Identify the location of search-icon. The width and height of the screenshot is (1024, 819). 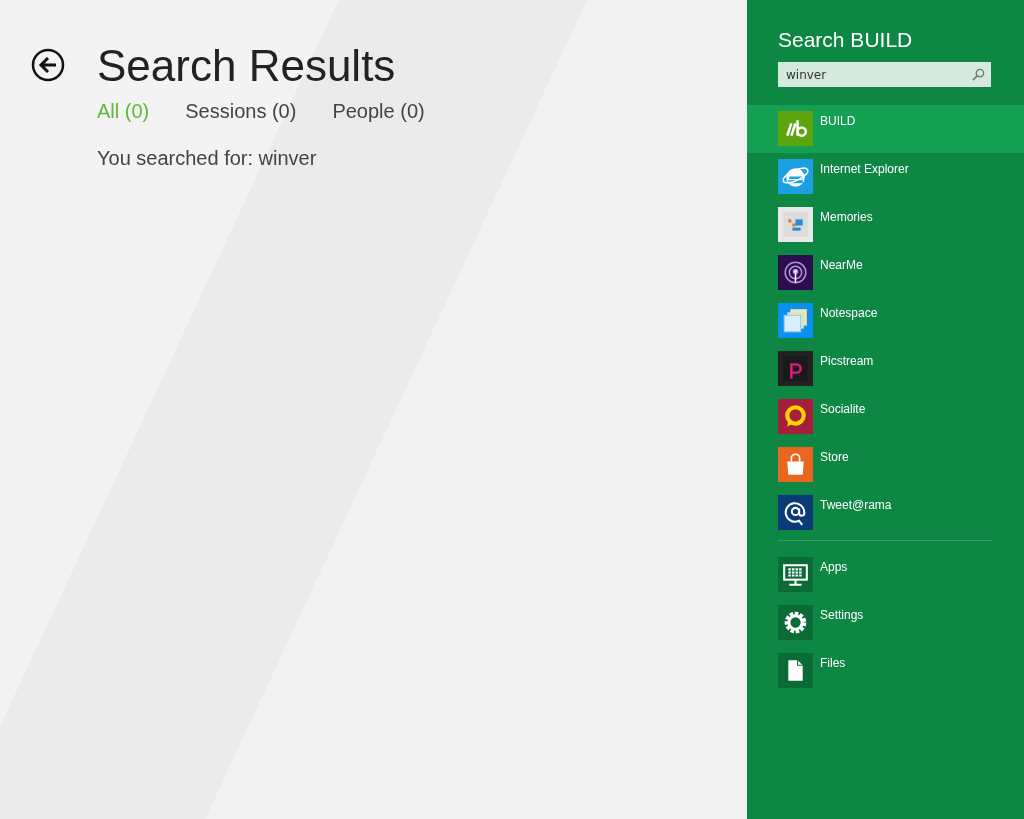
(978, 74).